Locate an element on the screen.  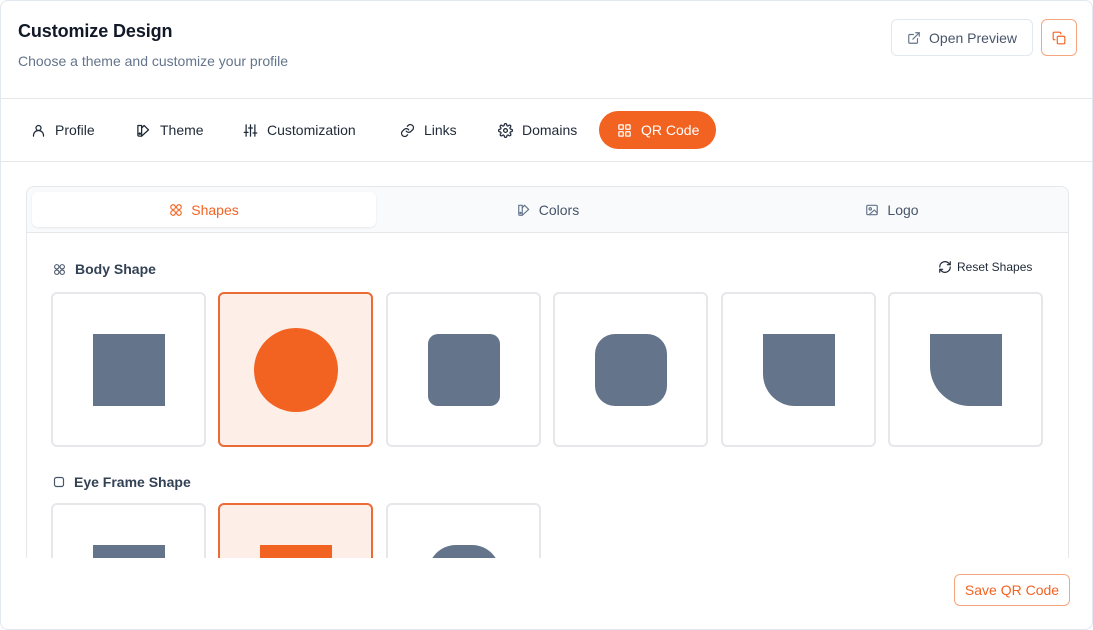
tab-profile: Profile is located at coordinates (63, 130).